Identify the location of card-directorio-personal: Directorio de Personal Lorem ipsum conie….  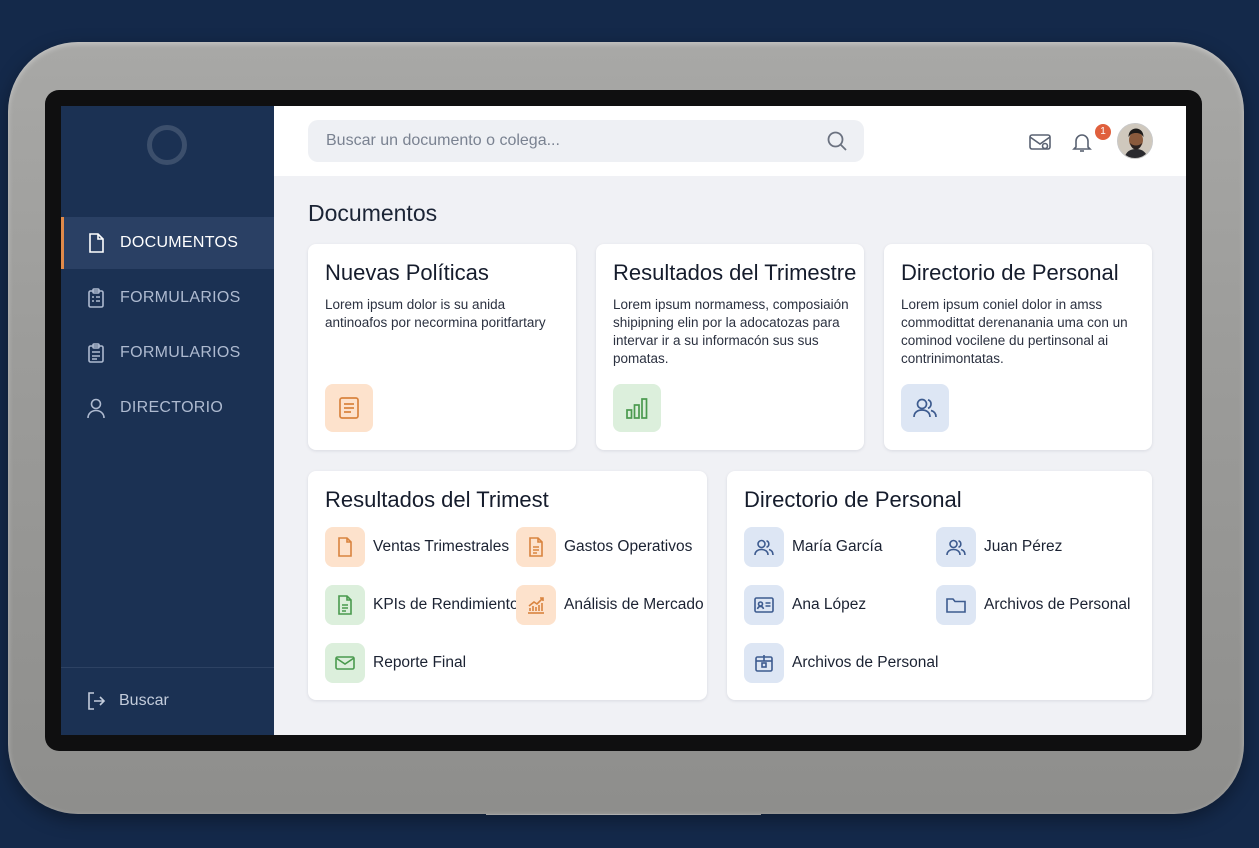
(1018, 347).